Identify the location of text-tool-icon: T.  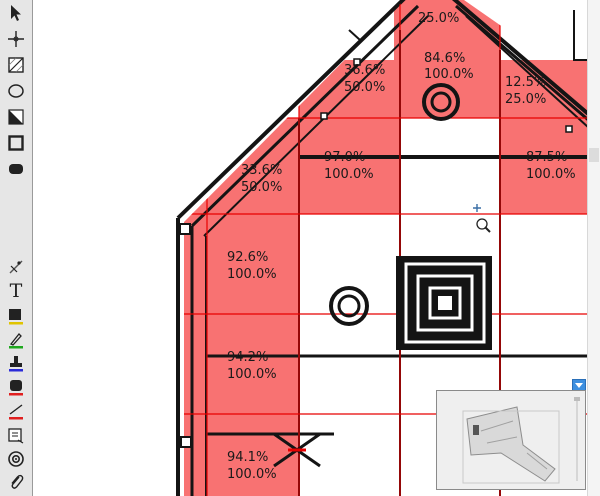
(16, 291).